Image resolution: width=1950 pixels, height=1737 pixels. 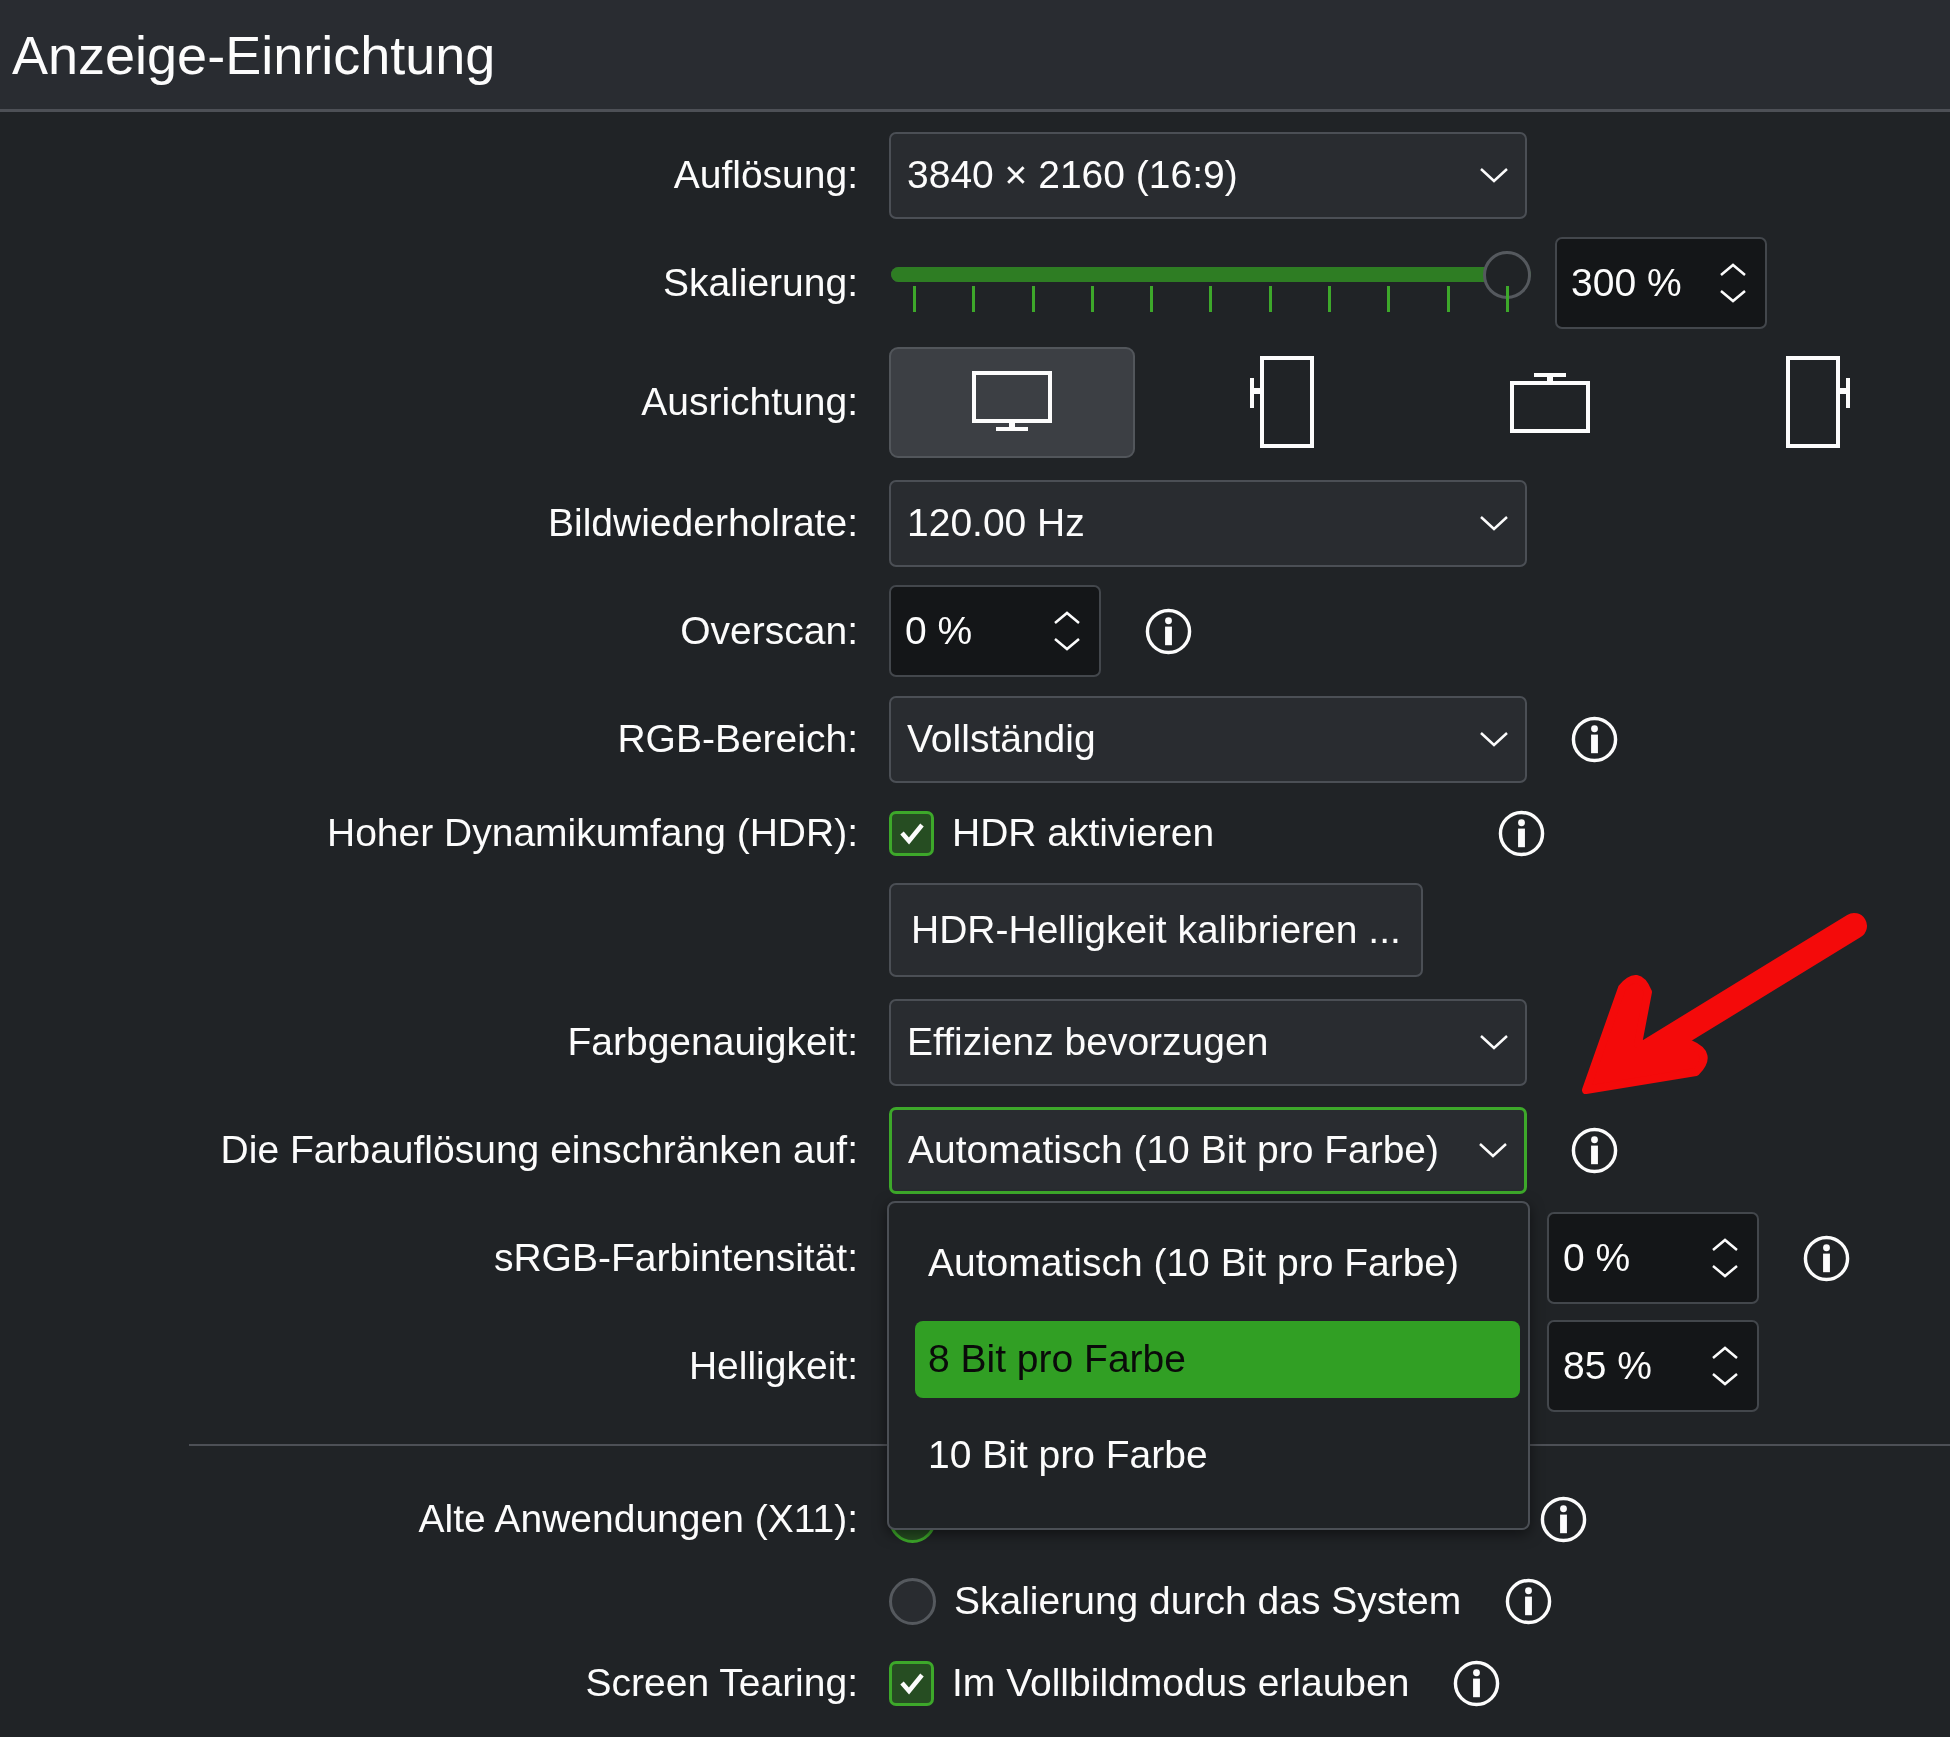 What do you see at coordinates (1208, 175) in the screenshot?
I see `dropdown: 3840 × 2160 (16:9)` at bounding box center [1208, 175].